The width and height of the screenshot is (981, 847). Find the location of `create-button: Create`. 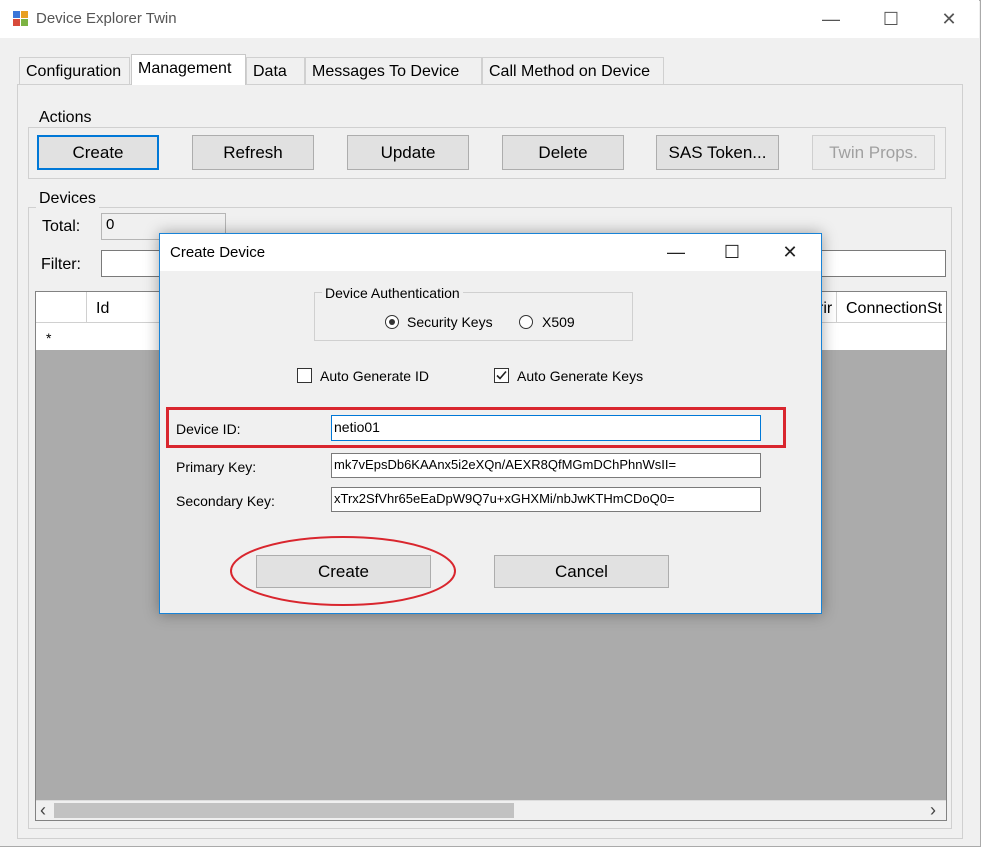

create-button: Create is located at coordinates (98, 152).